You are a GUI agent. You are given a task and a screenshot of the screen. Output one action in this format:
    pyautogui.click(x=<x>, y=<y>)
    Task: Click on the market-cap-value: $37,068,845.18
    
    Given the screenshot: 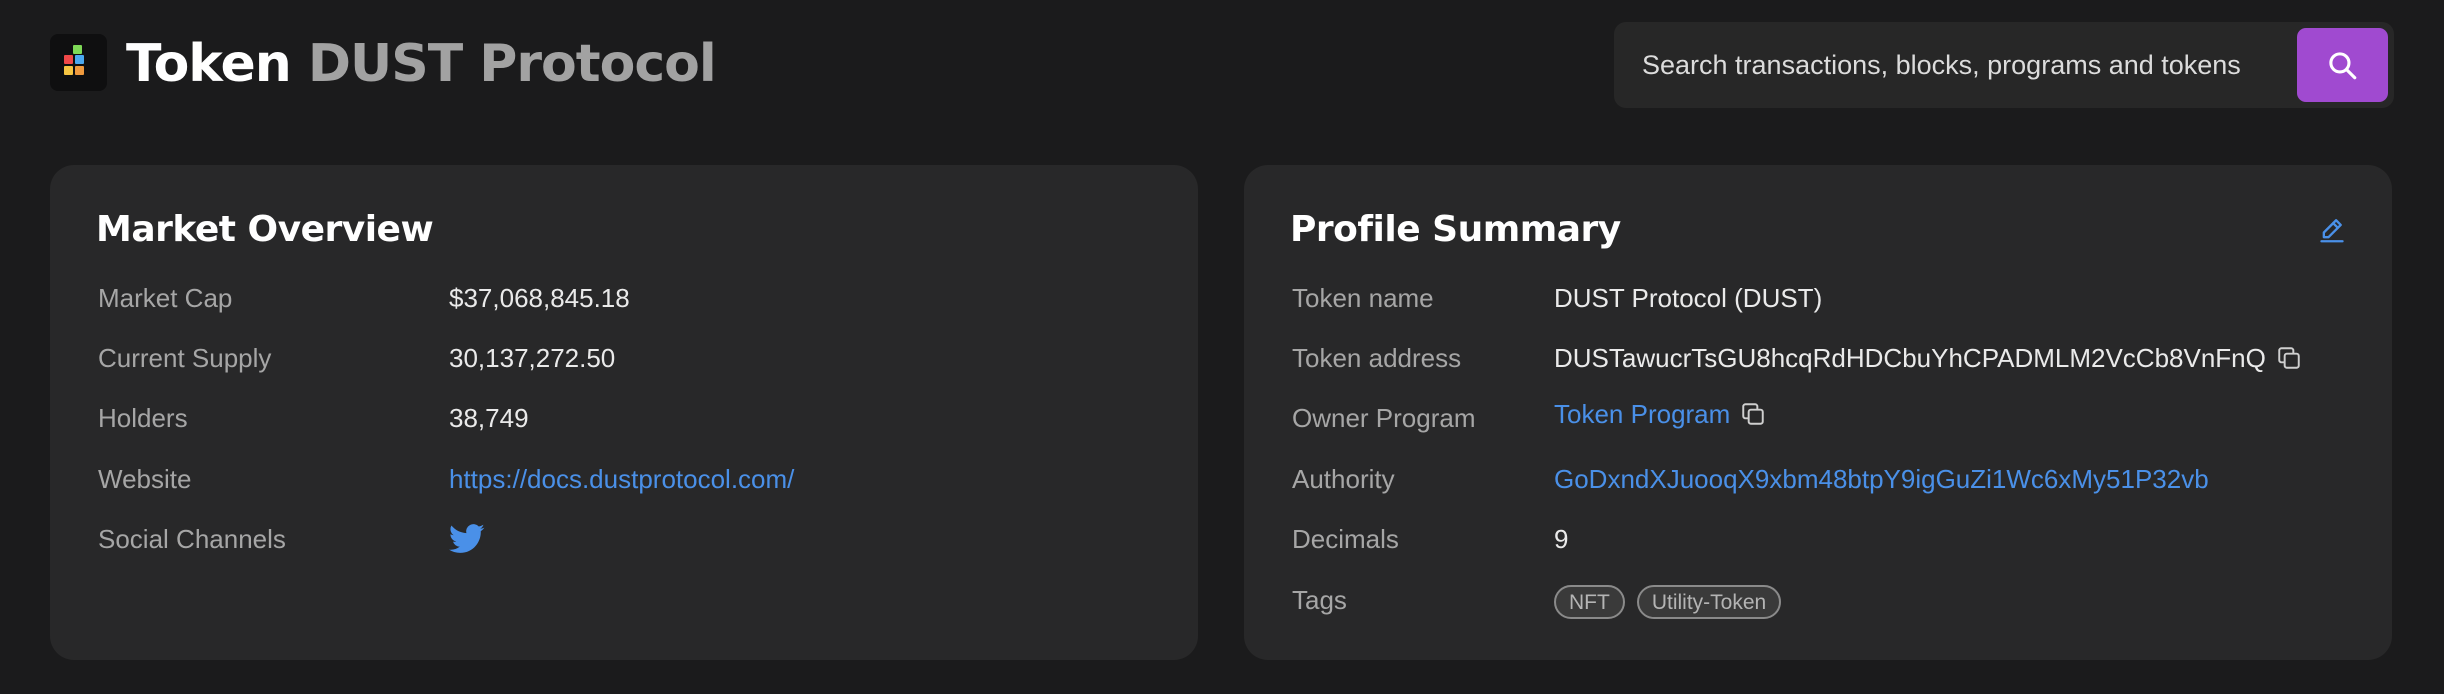 What is the action you would take?
    pyautogui.click(x=539, y=298)
    